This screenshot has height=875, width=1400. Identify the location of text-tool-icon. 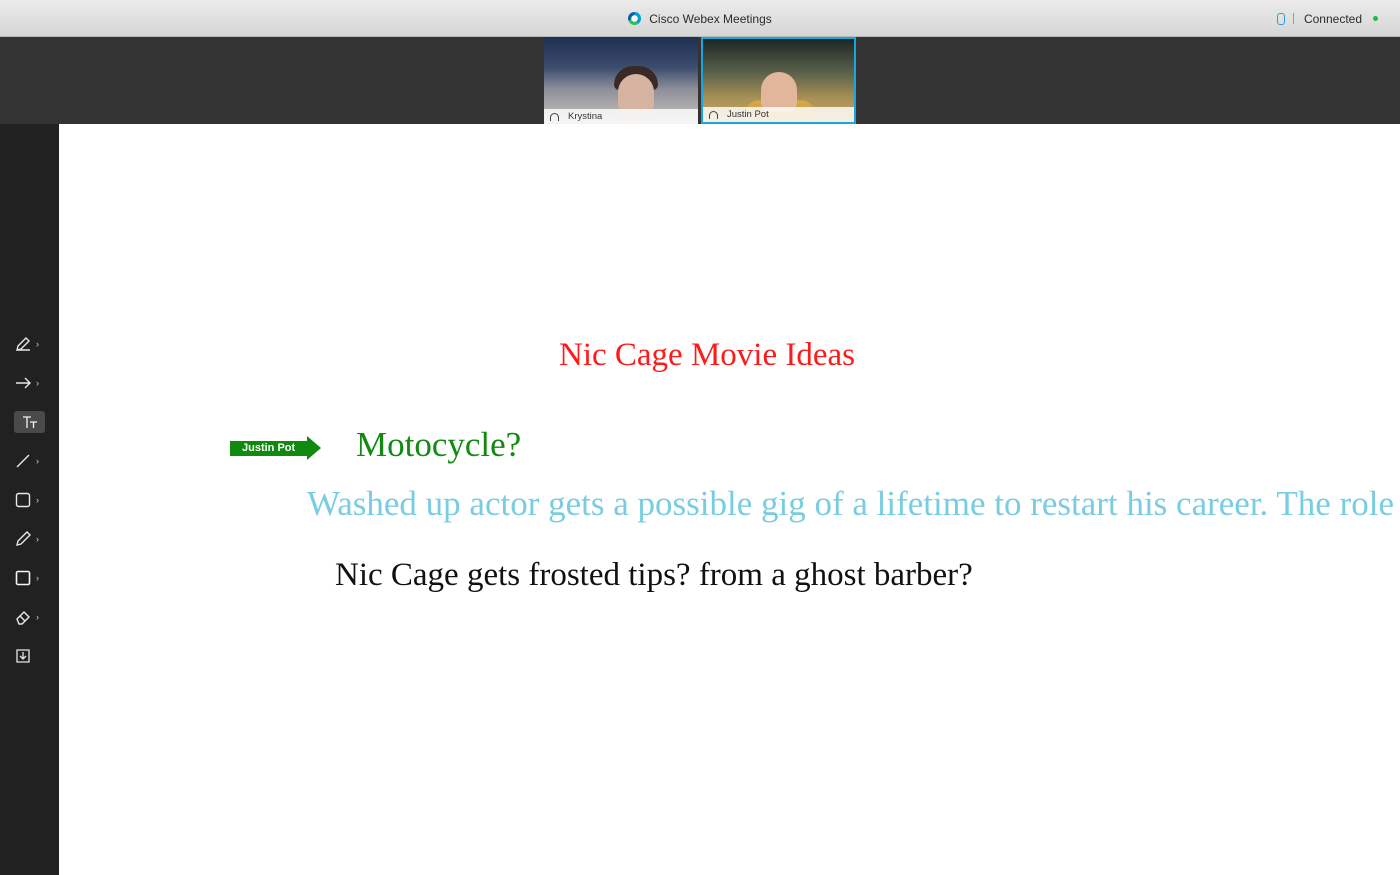
(29, 422).